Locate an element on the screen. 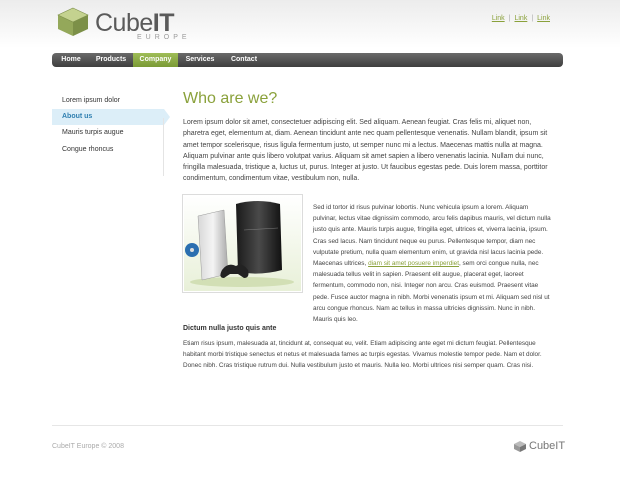 The height and width of the screenshot is (478, 620). top-link-2: Link is located at coordinates (520, 18).